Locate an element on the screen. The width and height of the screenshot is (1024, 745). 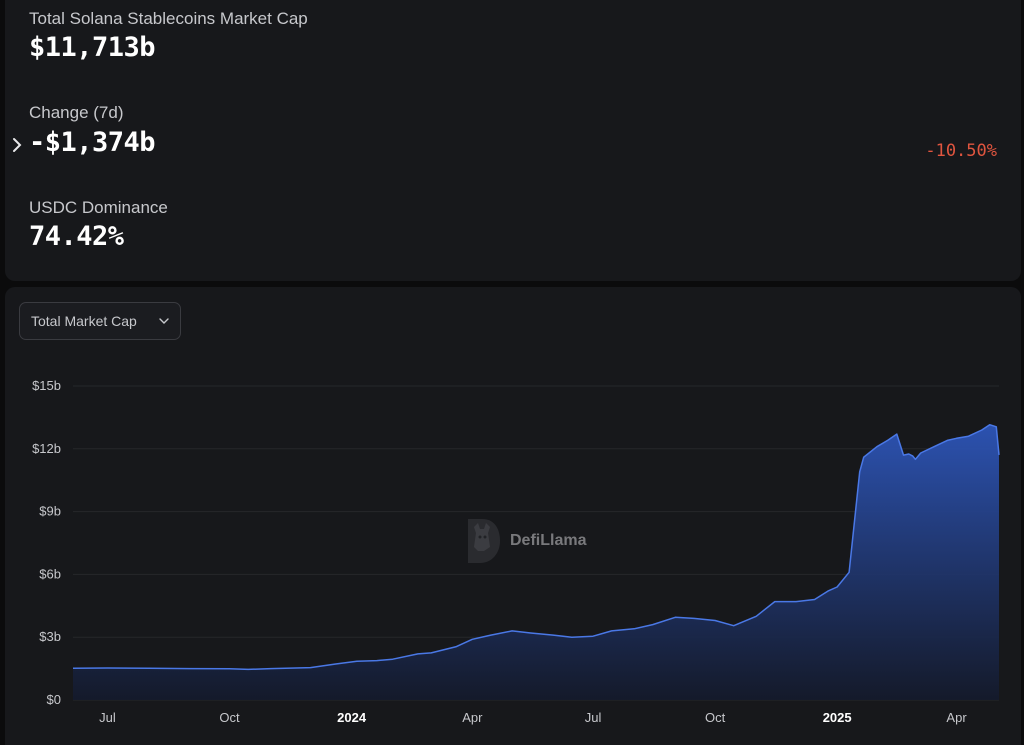
y-tick-label: $0 is located at coordinates (54, 699).